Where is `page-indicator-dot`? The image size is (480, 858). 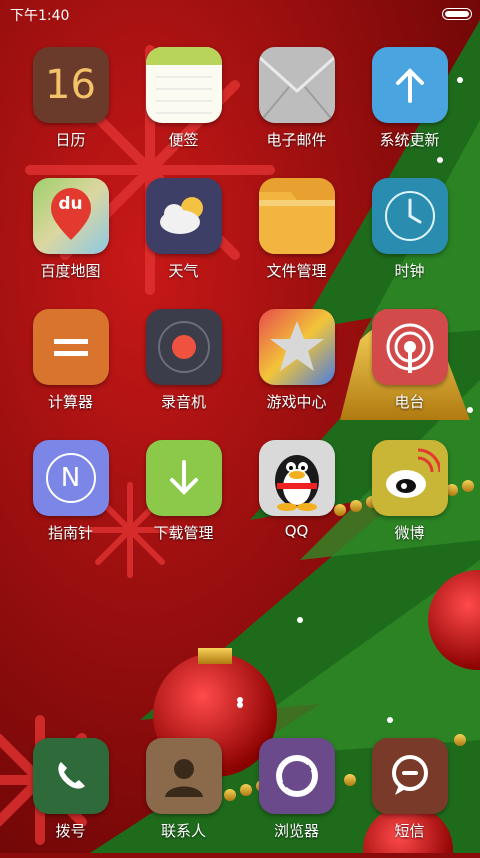
page-indicator-dot is located at coordinates (240, 705).